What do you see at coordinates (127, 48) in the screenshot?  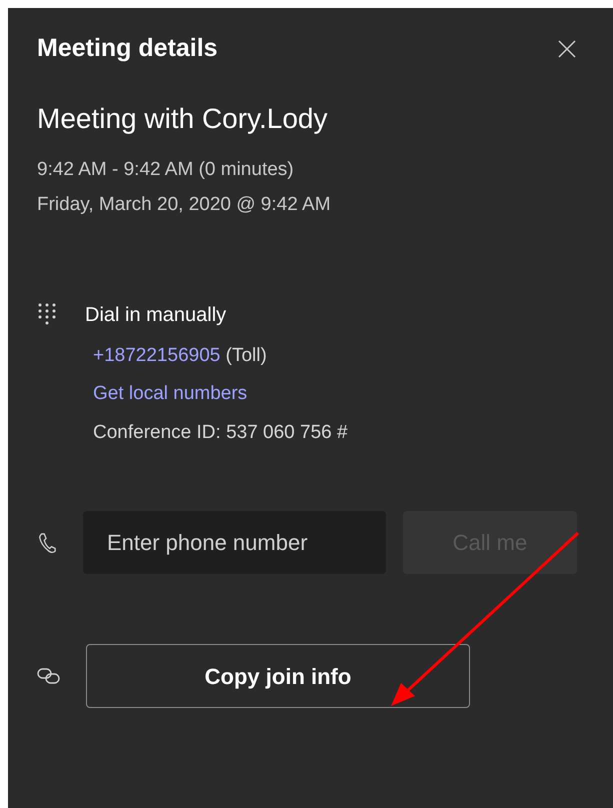 I see `panel-title: Meeting details` at bounding box center [127, 48].